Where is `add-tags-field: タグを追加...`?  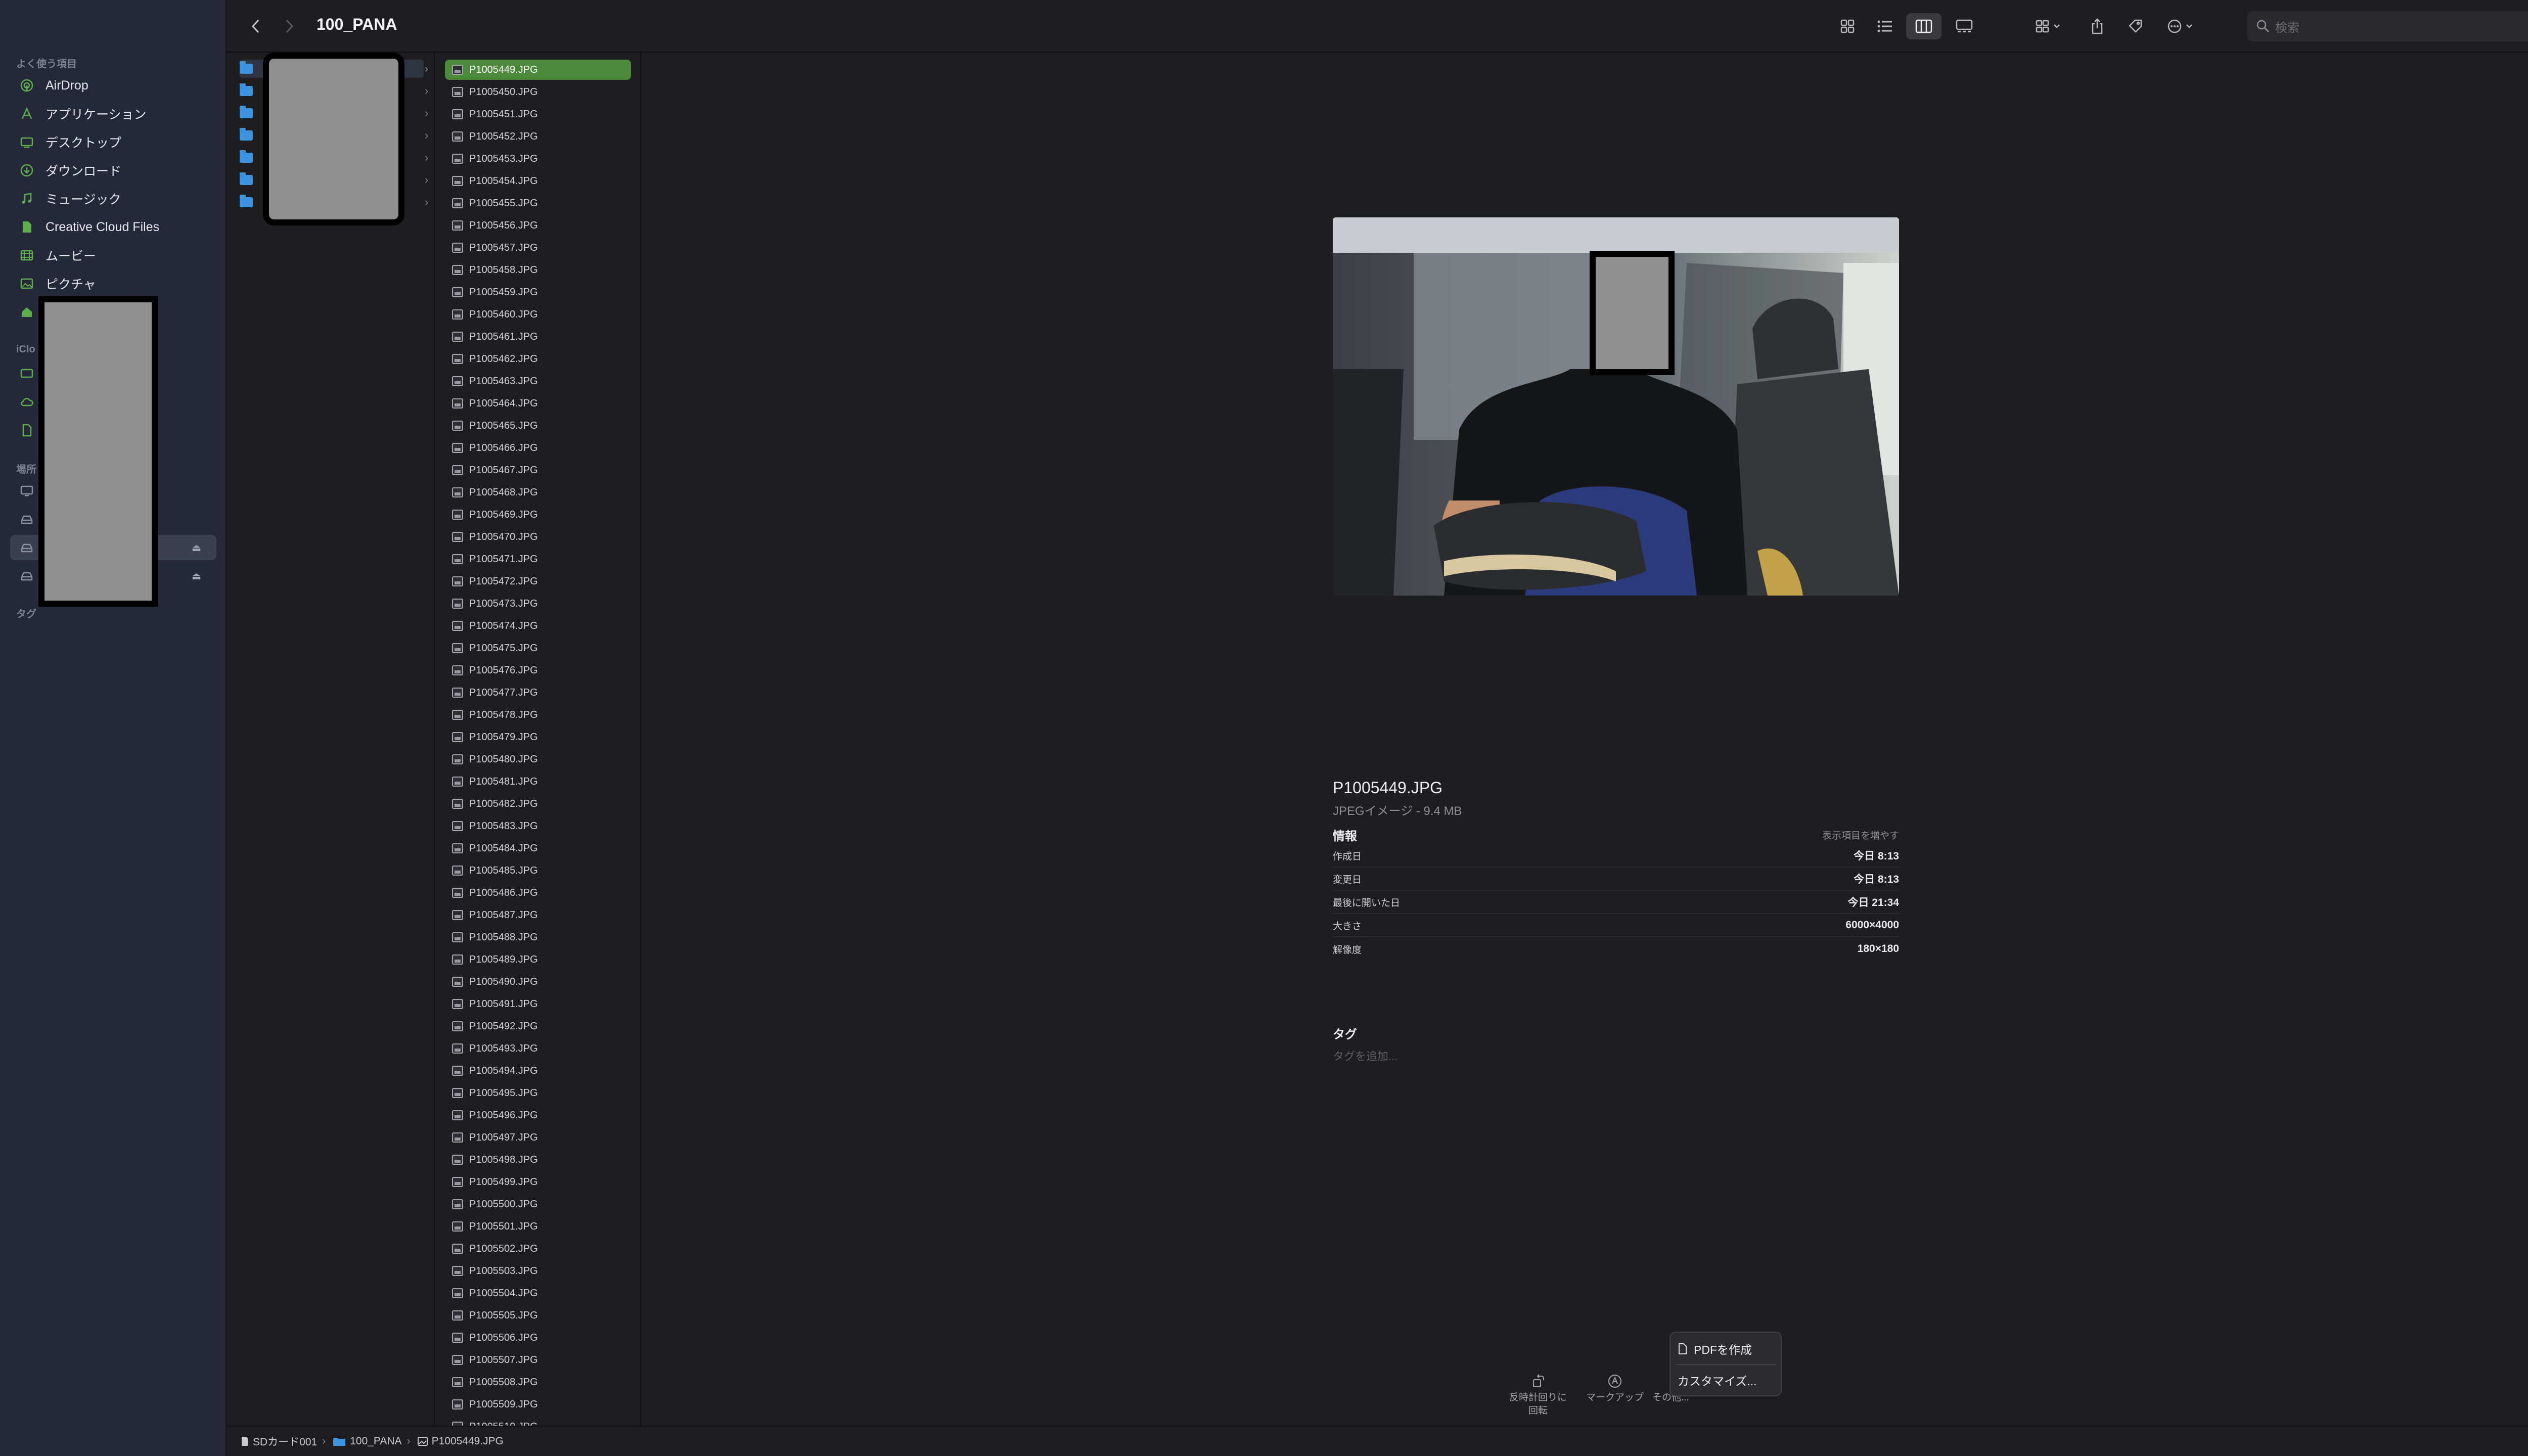 add-tags-field: タグを追加... is located at coordinates (1365, 1056).